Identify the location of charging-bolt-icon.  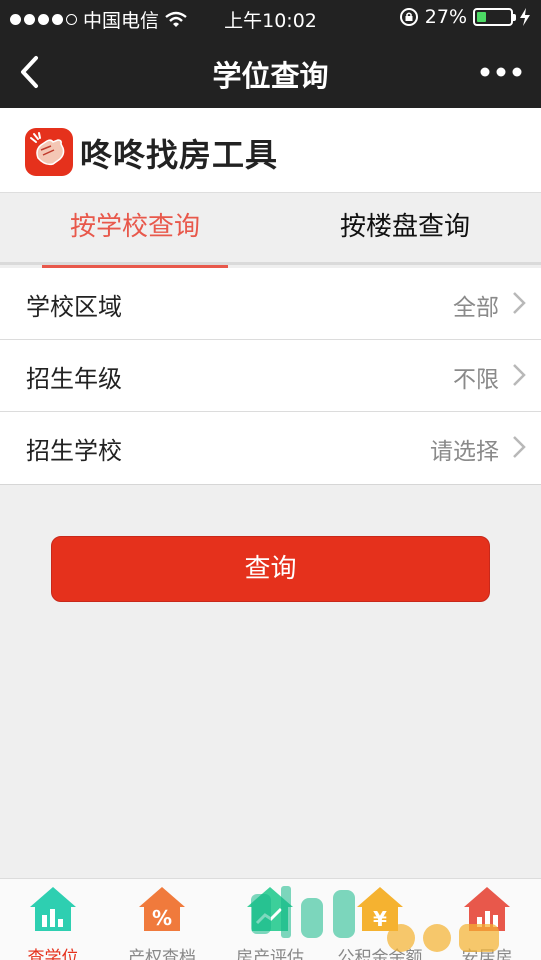
(525, 17).